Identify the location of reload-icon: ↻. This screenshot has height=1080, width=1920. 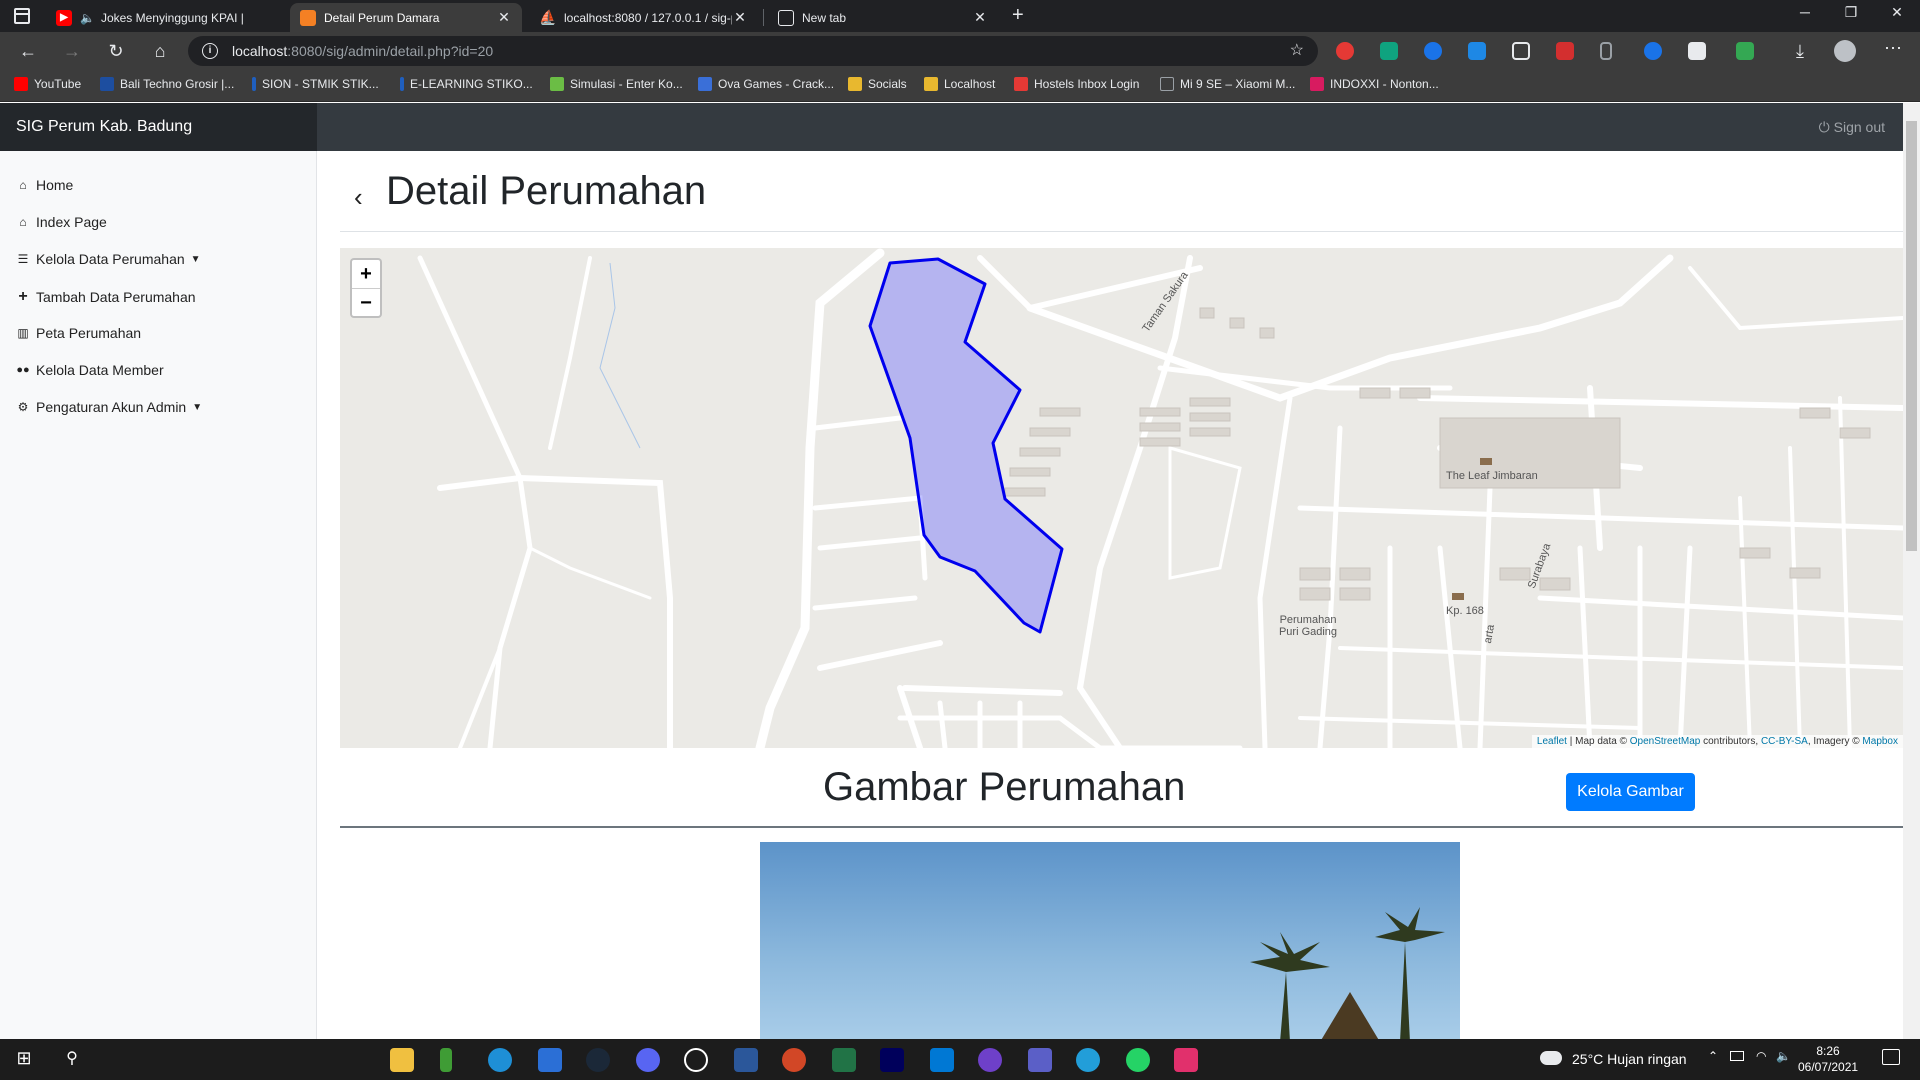
(116, 51).